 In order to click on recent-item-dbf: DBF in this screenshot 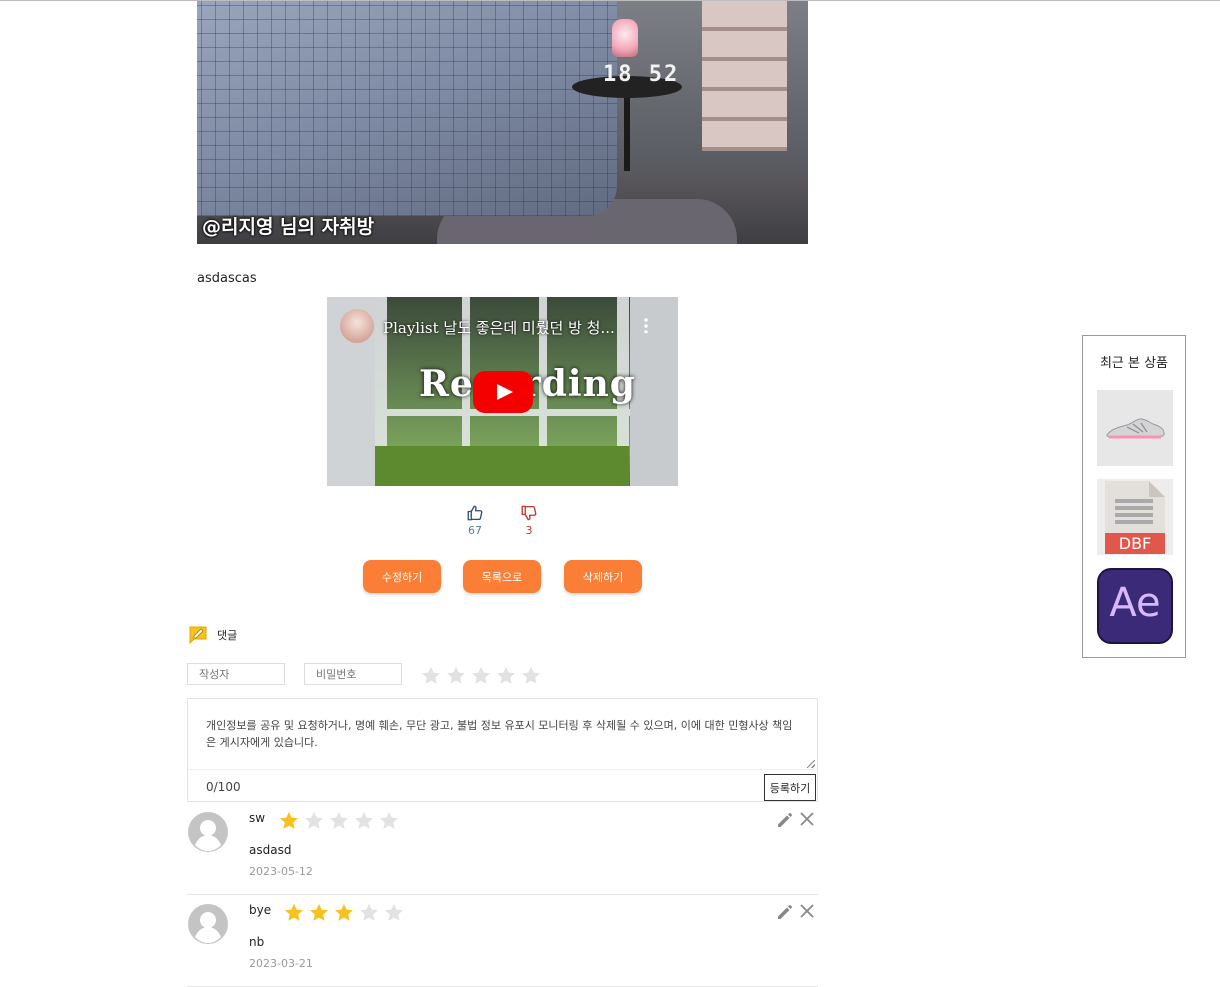, I will do `click(1135, 517)`.